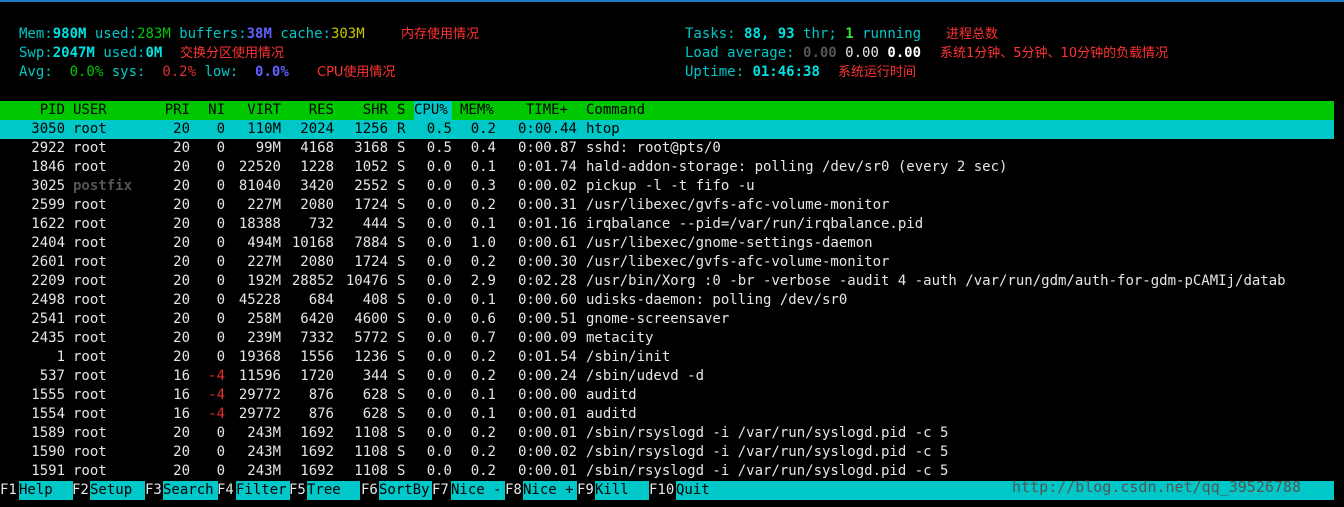 Image resolution: width=1344 pixels, height=507 pixels. I want to click on col-virt: VIRT, so click(253, 110).